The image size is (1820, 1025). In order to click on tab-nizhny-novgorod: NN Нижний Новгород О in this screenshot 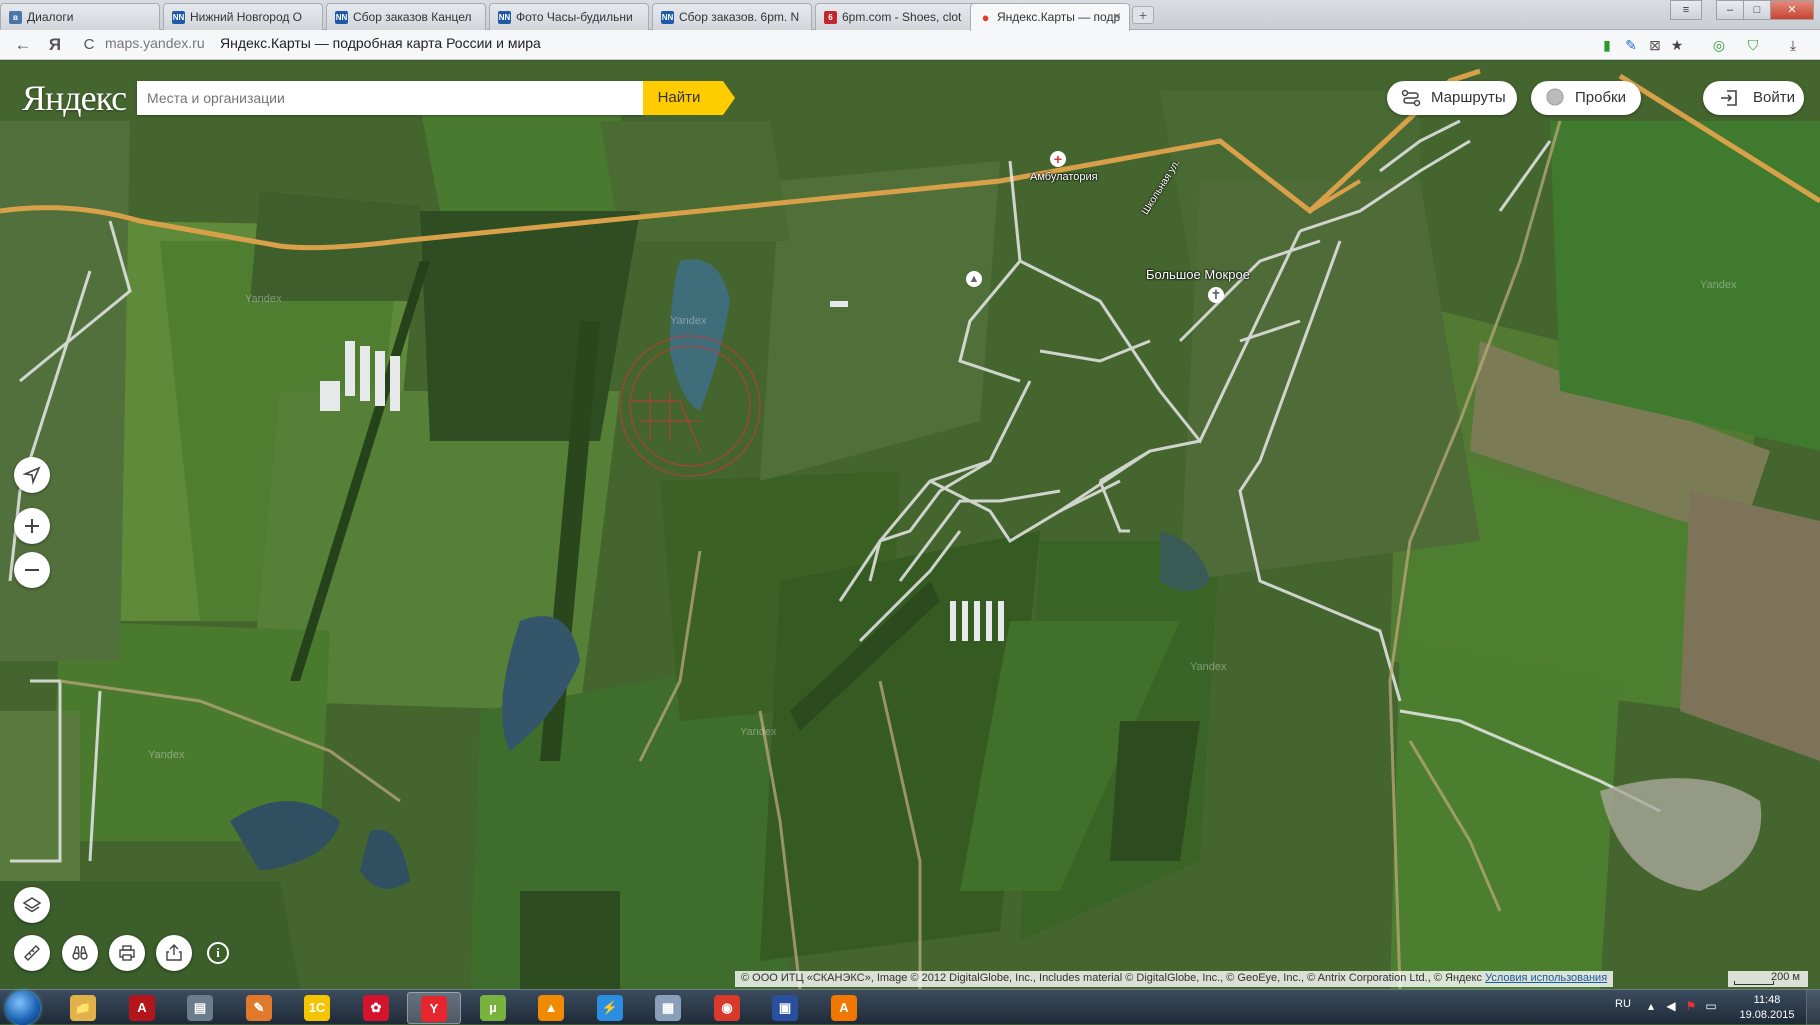, I will do `click(243, 16)`.